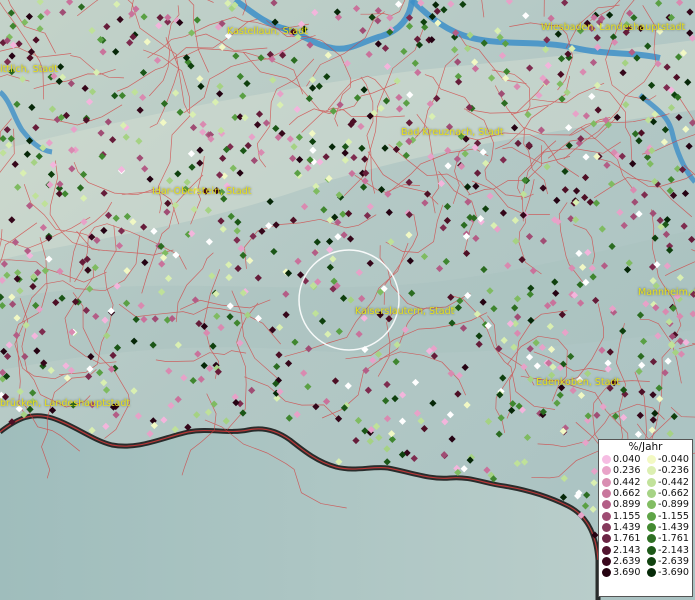 This screenshot has height=600, width=695. I want to click on legend-value: -0.442, so click(673, 482).